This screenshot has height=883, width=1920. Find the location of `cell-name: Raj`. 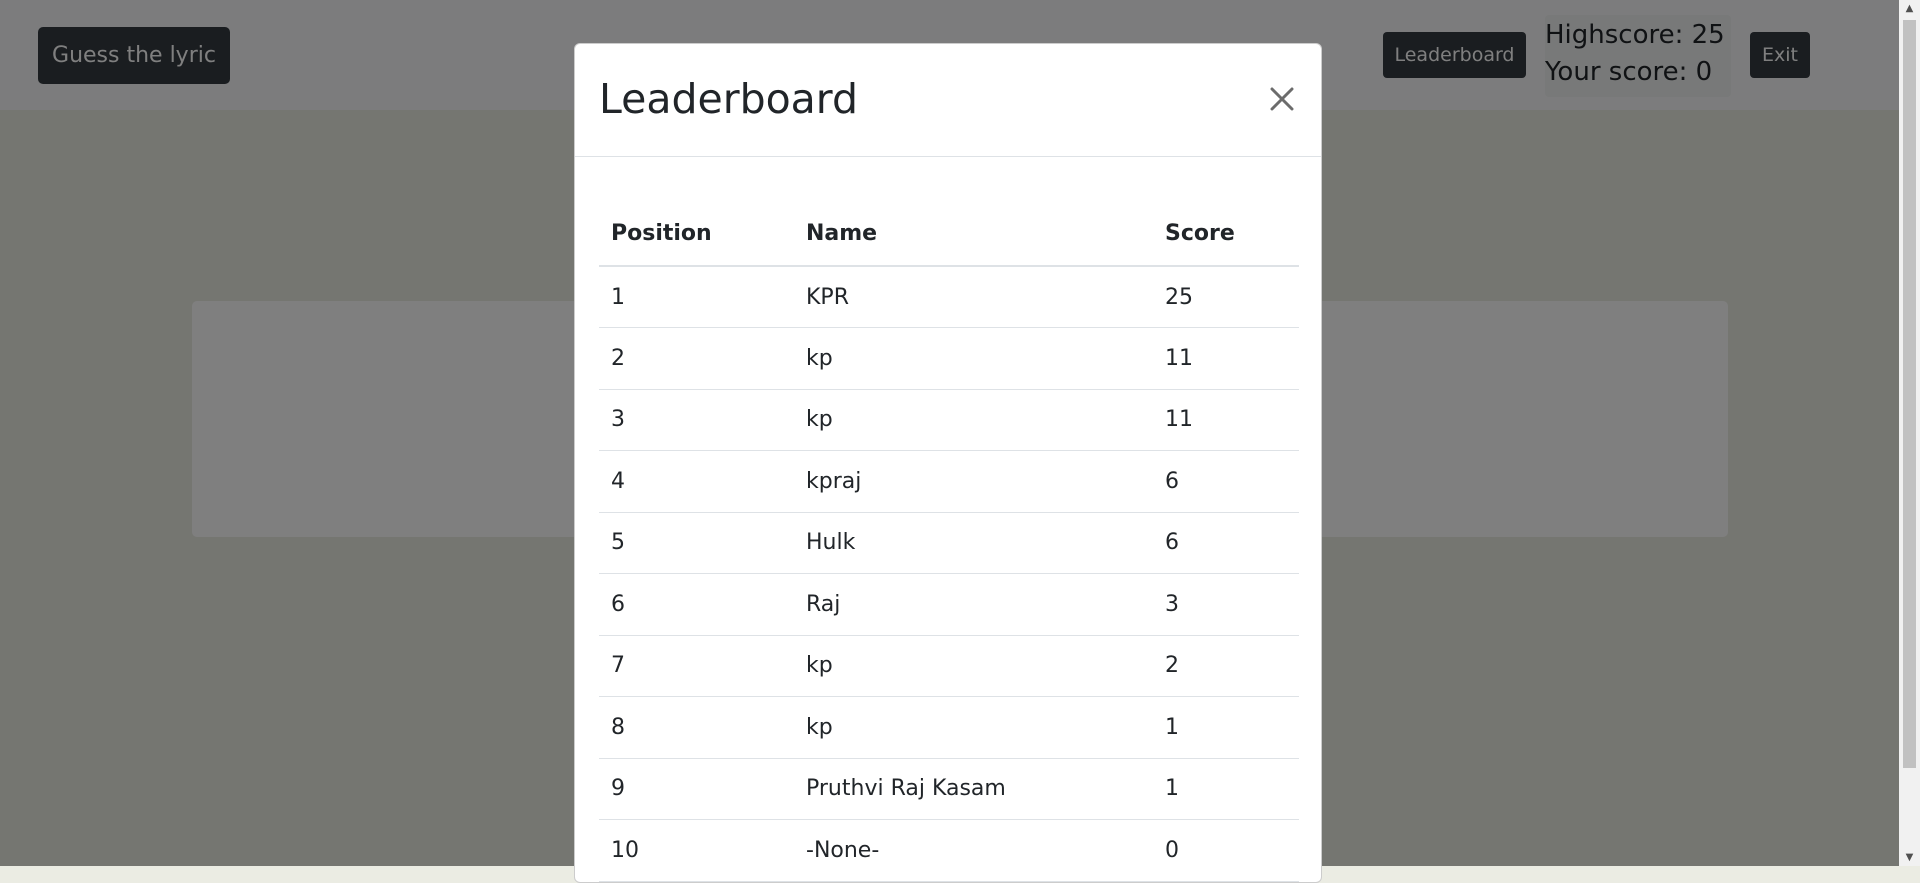

cell-name: Raj is located at coordinates (973, 604).